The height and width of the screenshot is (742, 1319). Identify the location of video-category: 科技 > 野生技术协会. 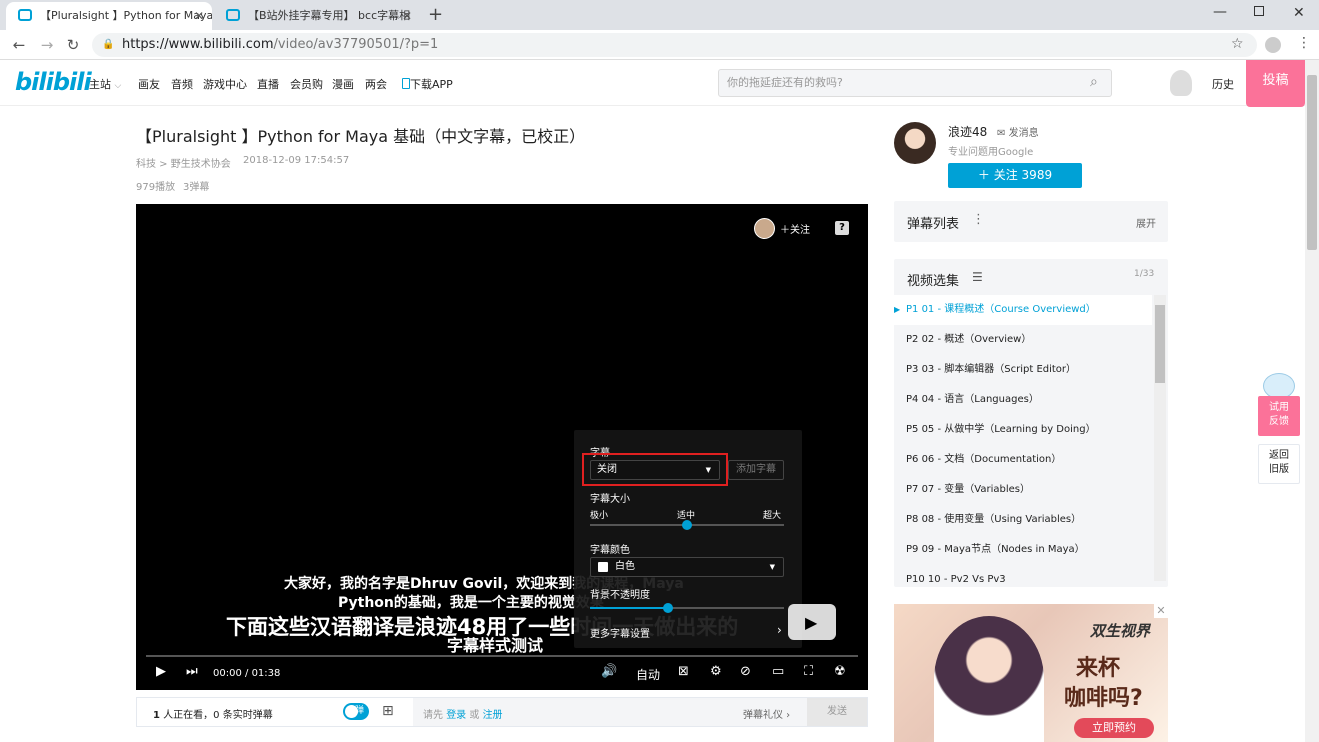
(183, 162).